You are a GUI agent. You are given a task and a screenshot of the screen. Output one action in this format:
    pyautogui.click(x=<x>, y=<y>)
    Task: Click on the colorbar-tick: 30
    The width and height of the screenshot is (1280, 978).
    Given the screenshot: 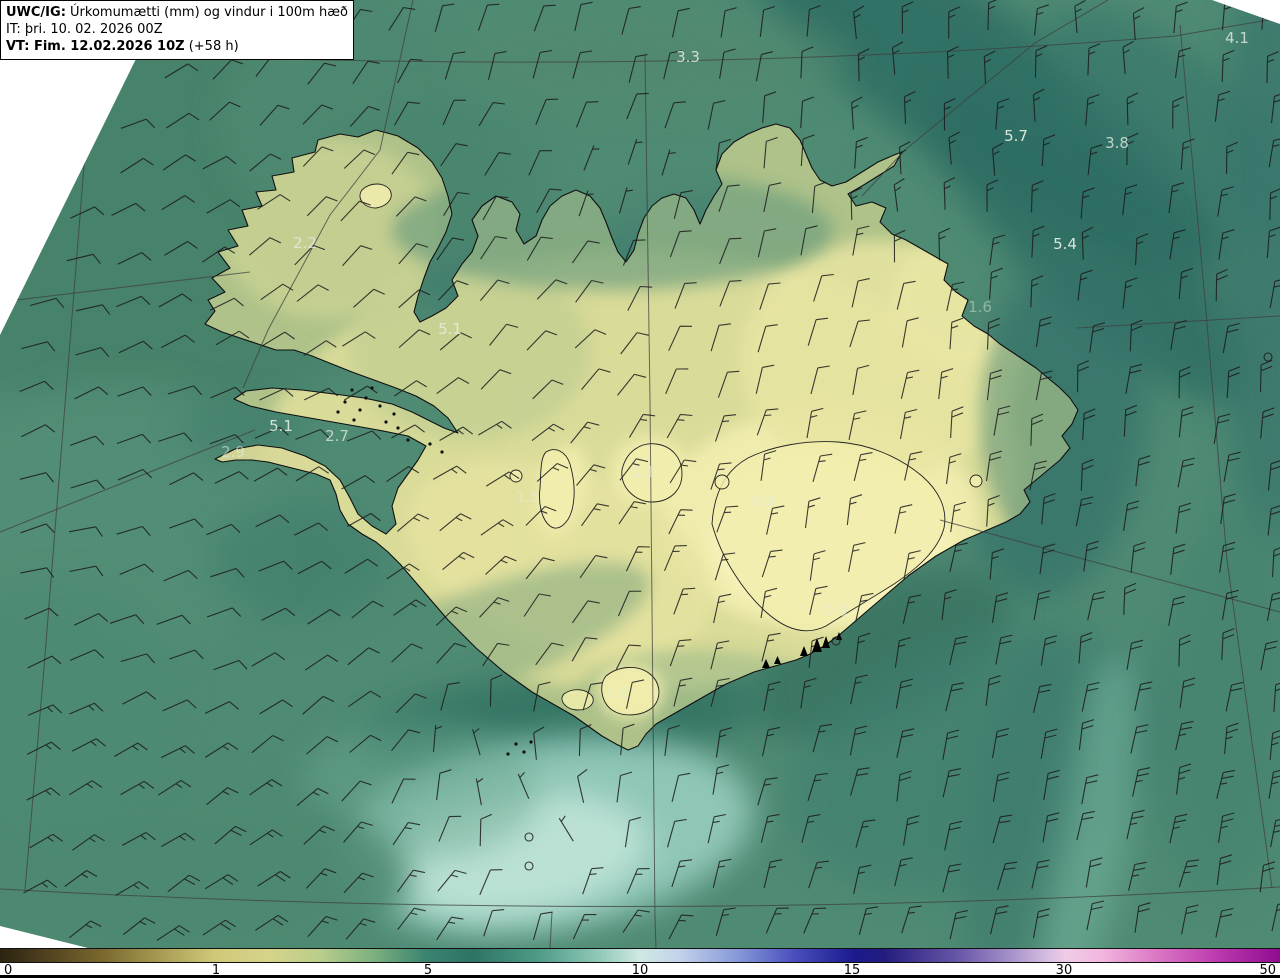 What is the action you would take?
    pyautogui.click(x=1064, y=970)
    